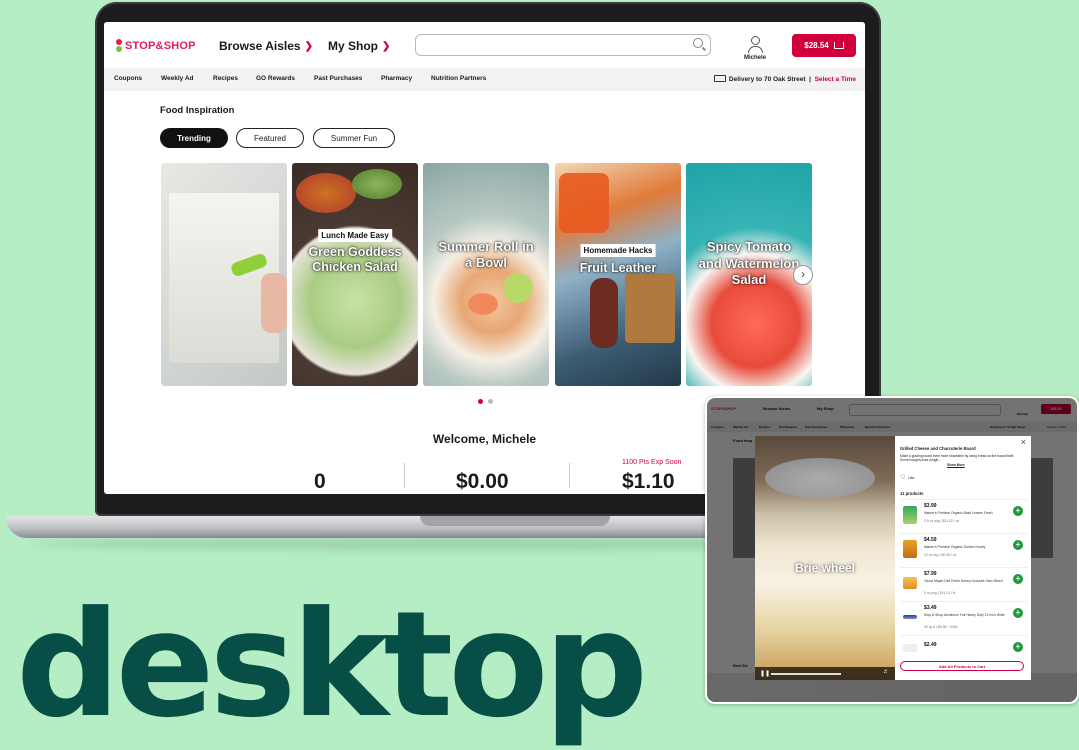 Image resolution: width=1079 pixels, height=750 pixels. Describe the element at coordinates (956, 465) in the screenshot. I see `show-more-link: Show More` at that location.